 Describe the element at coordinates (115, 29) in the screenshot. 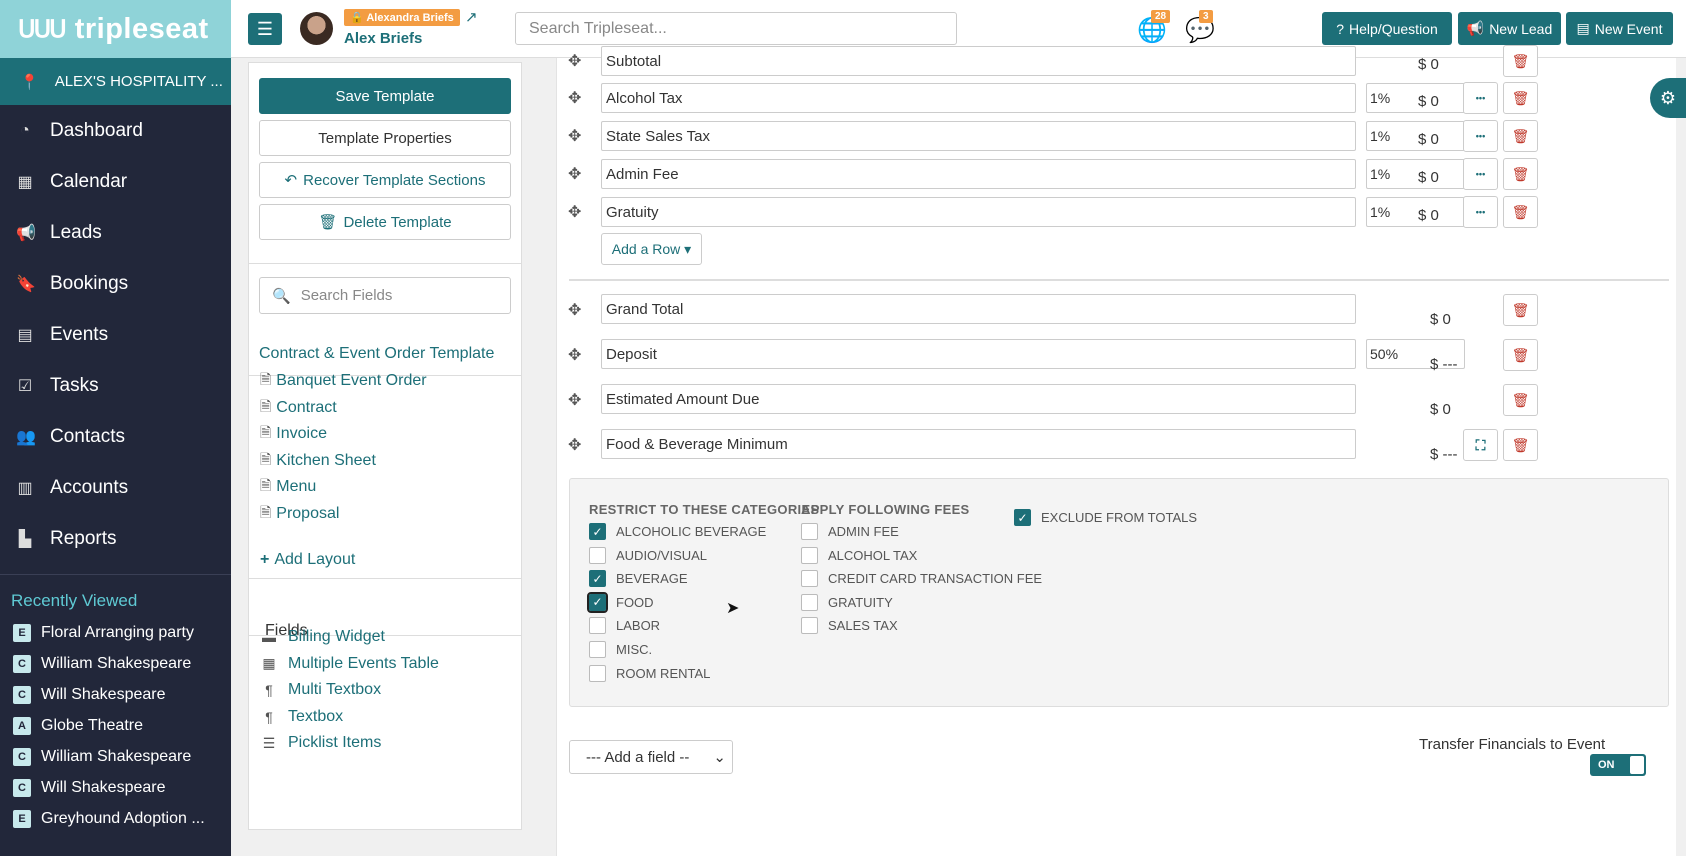

I see `logo: ᑌᑌᑌ tripleseat` at that location.